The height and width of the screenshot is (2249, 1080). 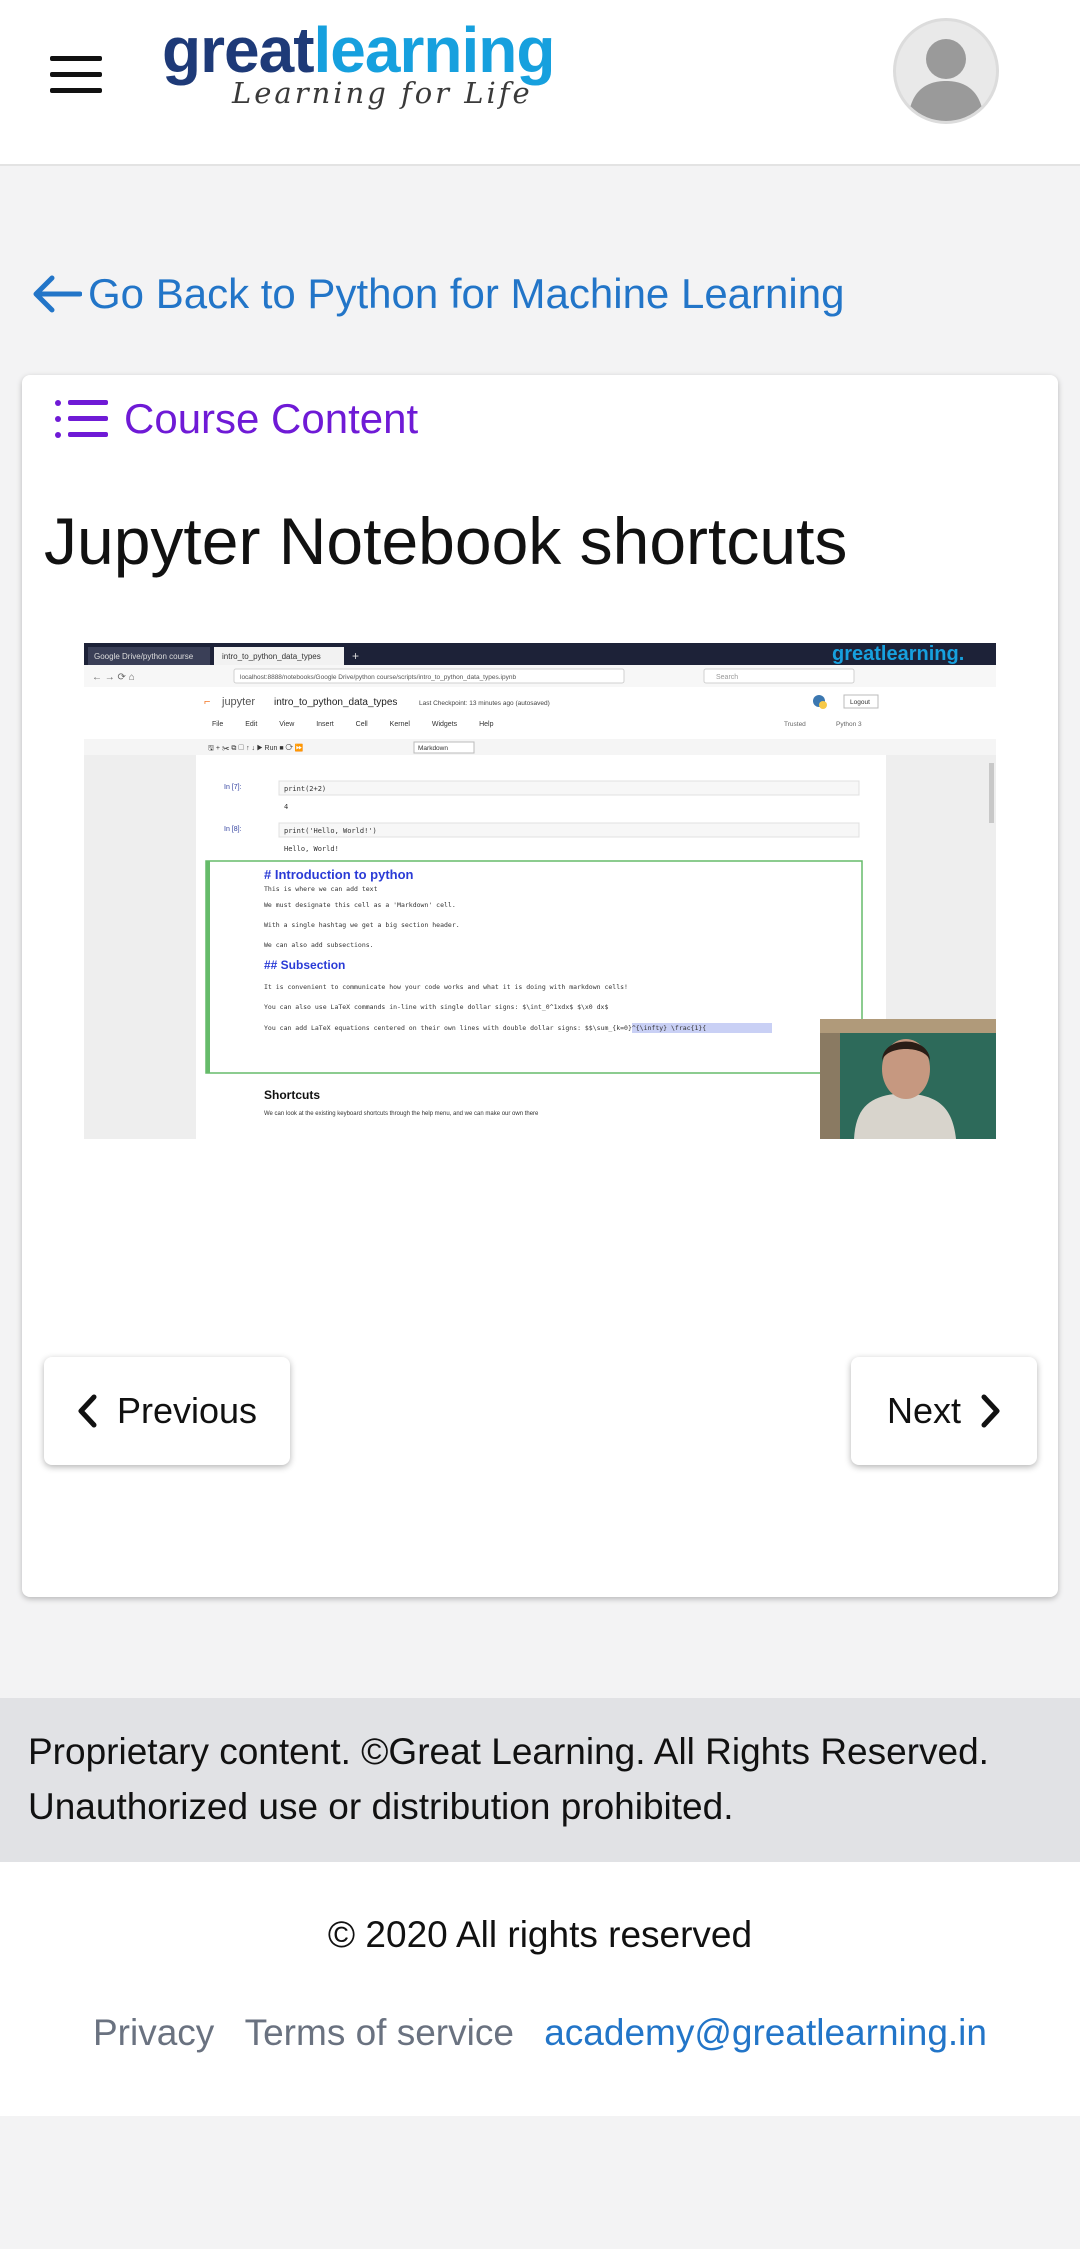 I want to click on md-heading-1: # Introduction to python, so click(x=339, y=874).